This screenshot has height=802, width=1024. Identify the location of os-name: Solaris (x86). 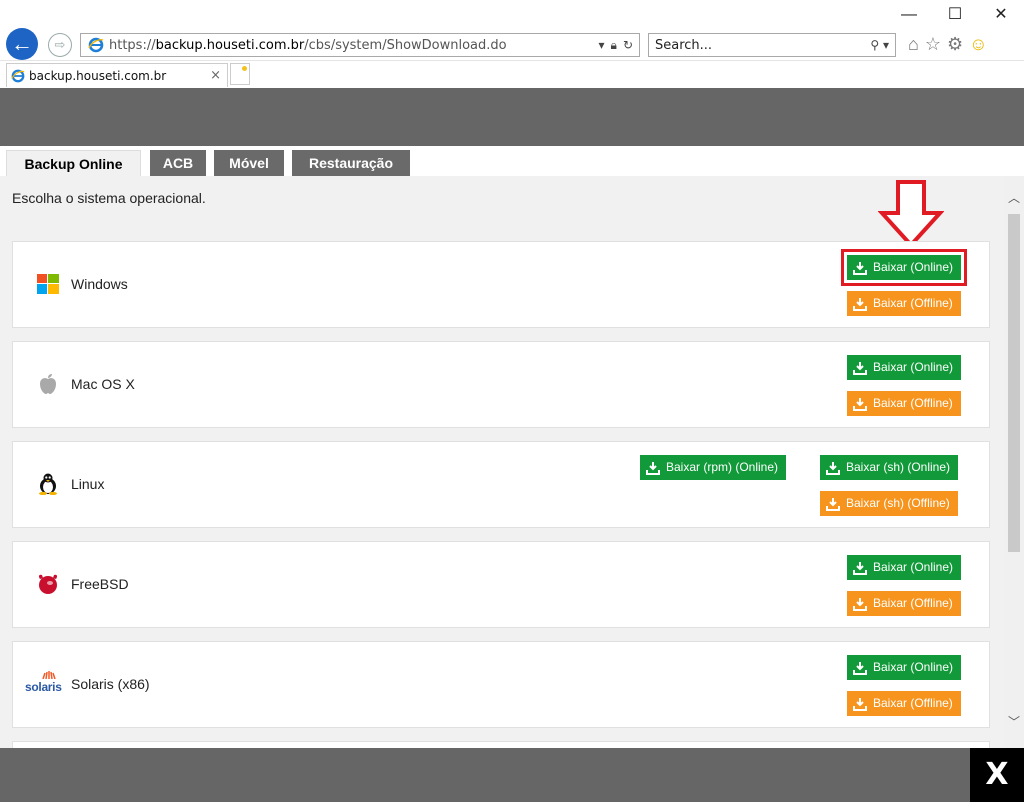
(110, 684).